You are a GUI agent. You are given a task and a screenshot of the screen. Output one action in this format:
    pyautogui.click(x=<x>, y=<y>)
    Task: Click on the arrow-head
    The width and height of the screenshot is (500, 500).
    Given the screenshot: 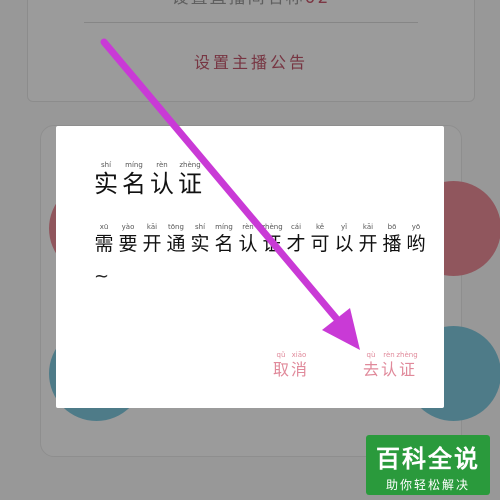 What is the action you would take?
    pyautogui.click(x=341, y=329)
    